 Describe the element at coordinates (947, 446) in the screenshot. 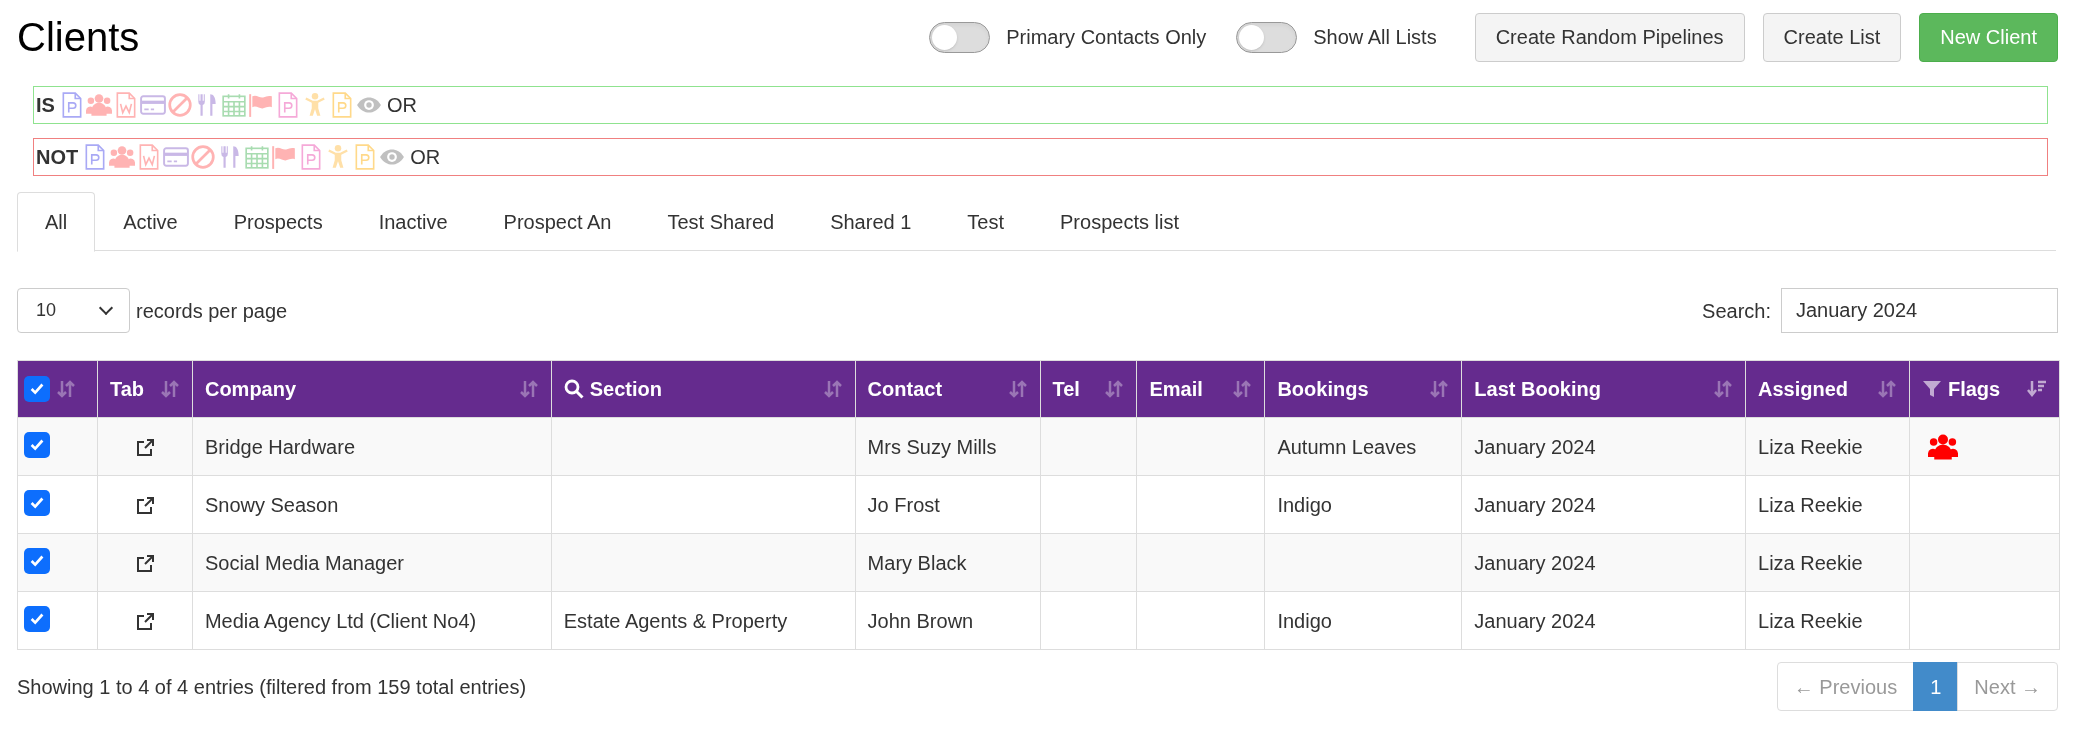

I see `table-cell: Mrs Suzy Mills` at that location.